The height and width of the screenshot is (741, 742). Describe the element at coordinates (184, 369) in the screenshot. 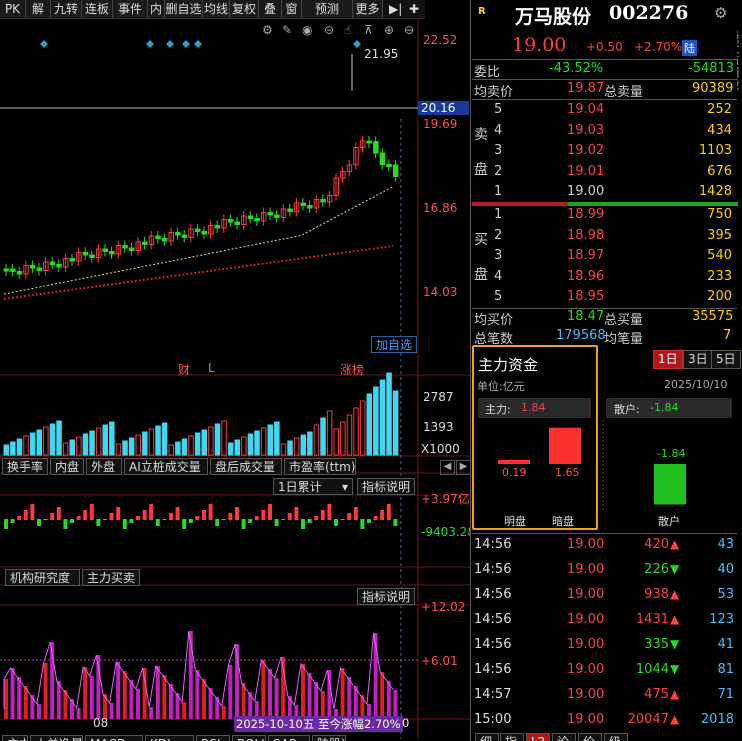

I see `event-mark-cai: 财` at that location.